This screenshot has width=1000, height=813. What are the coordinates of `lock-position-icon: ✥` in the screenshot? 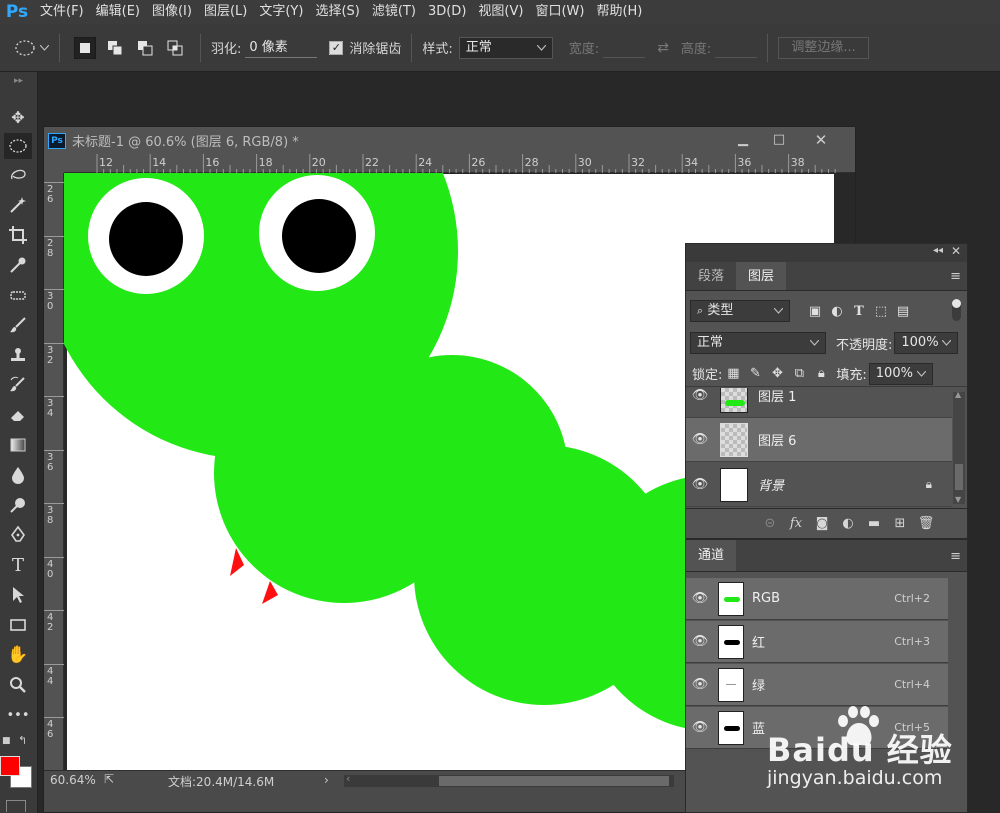 It's located at (777, 373).